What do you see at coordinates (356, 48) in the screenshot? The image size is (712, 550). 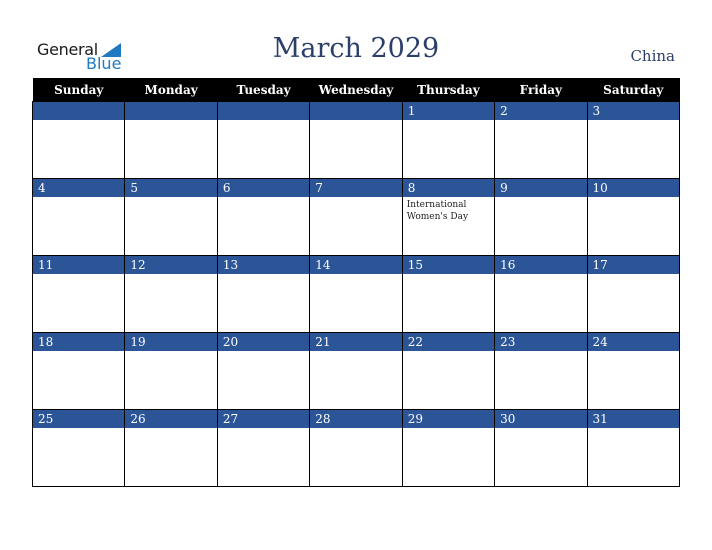 I see `calendar-title: March 2029` at bounding box center [356, 48].